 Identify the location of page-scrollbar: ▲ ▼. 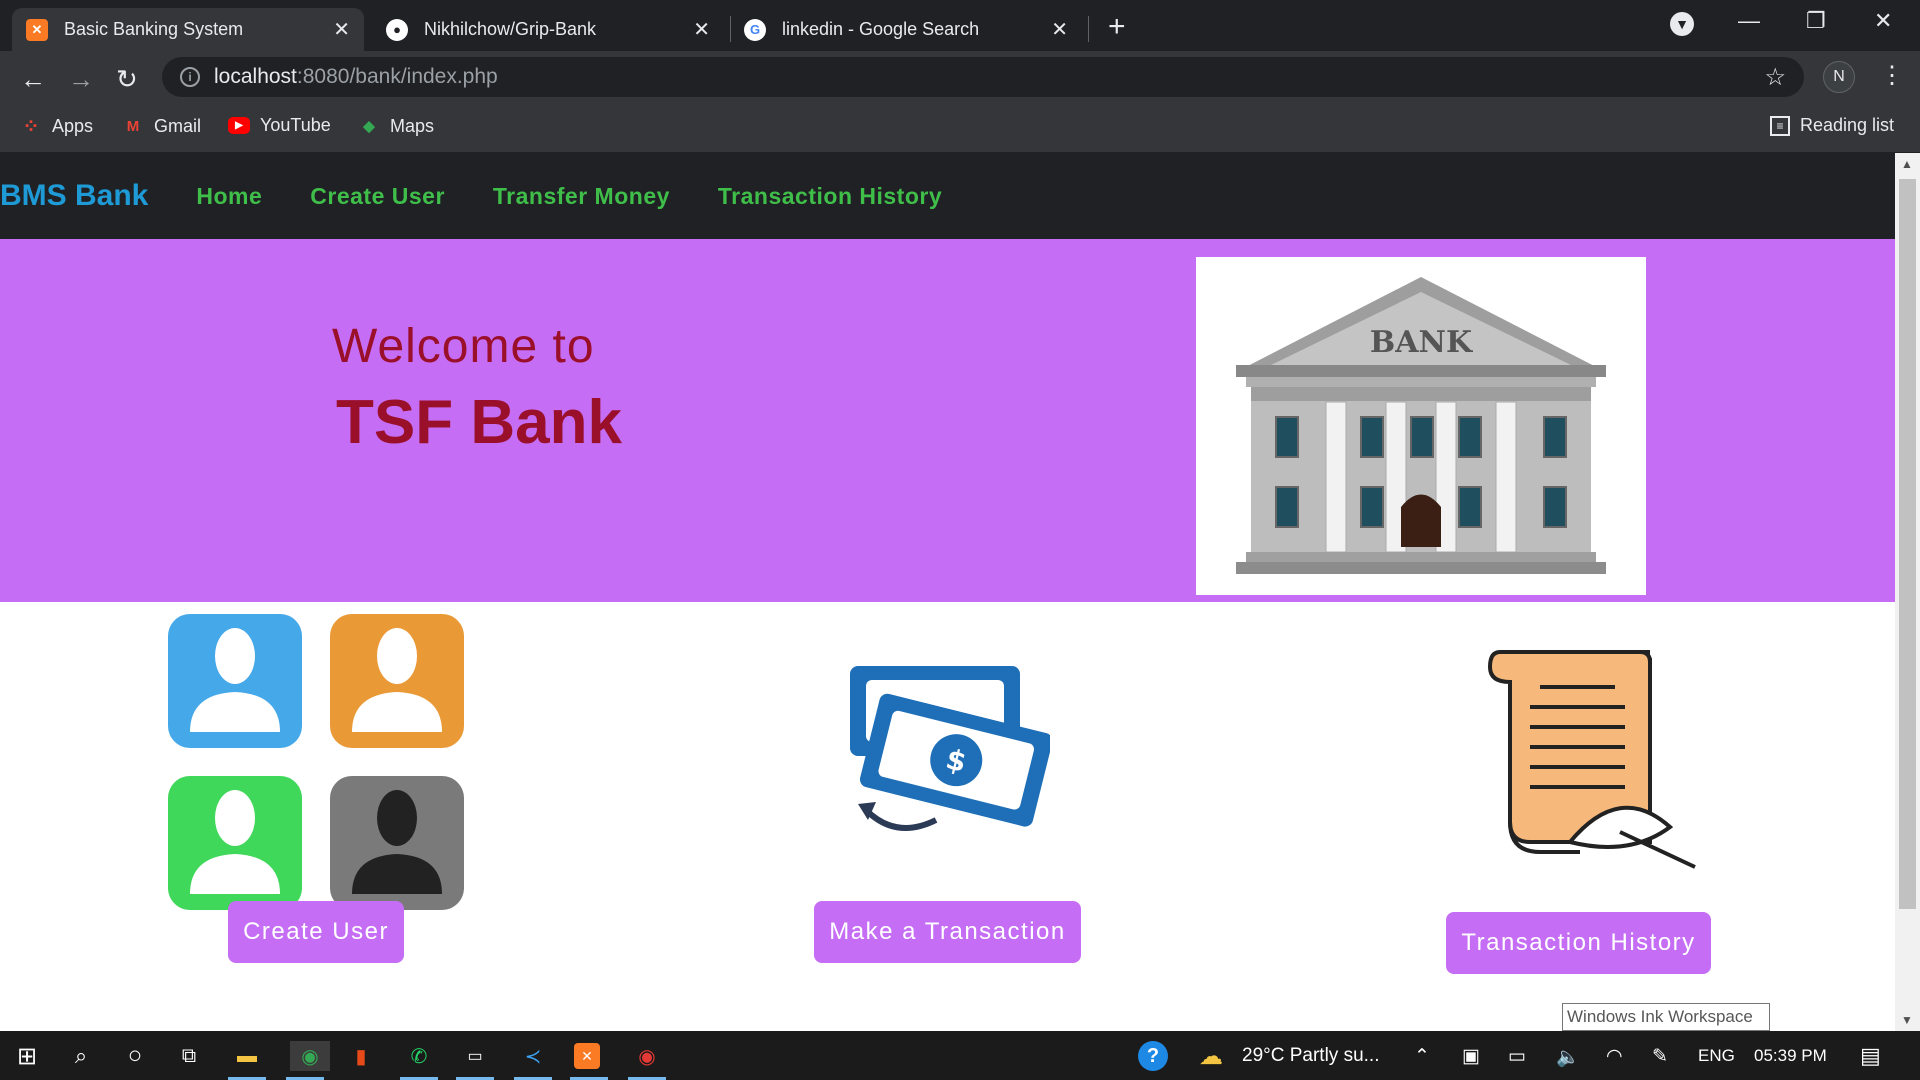
(1907, 592).